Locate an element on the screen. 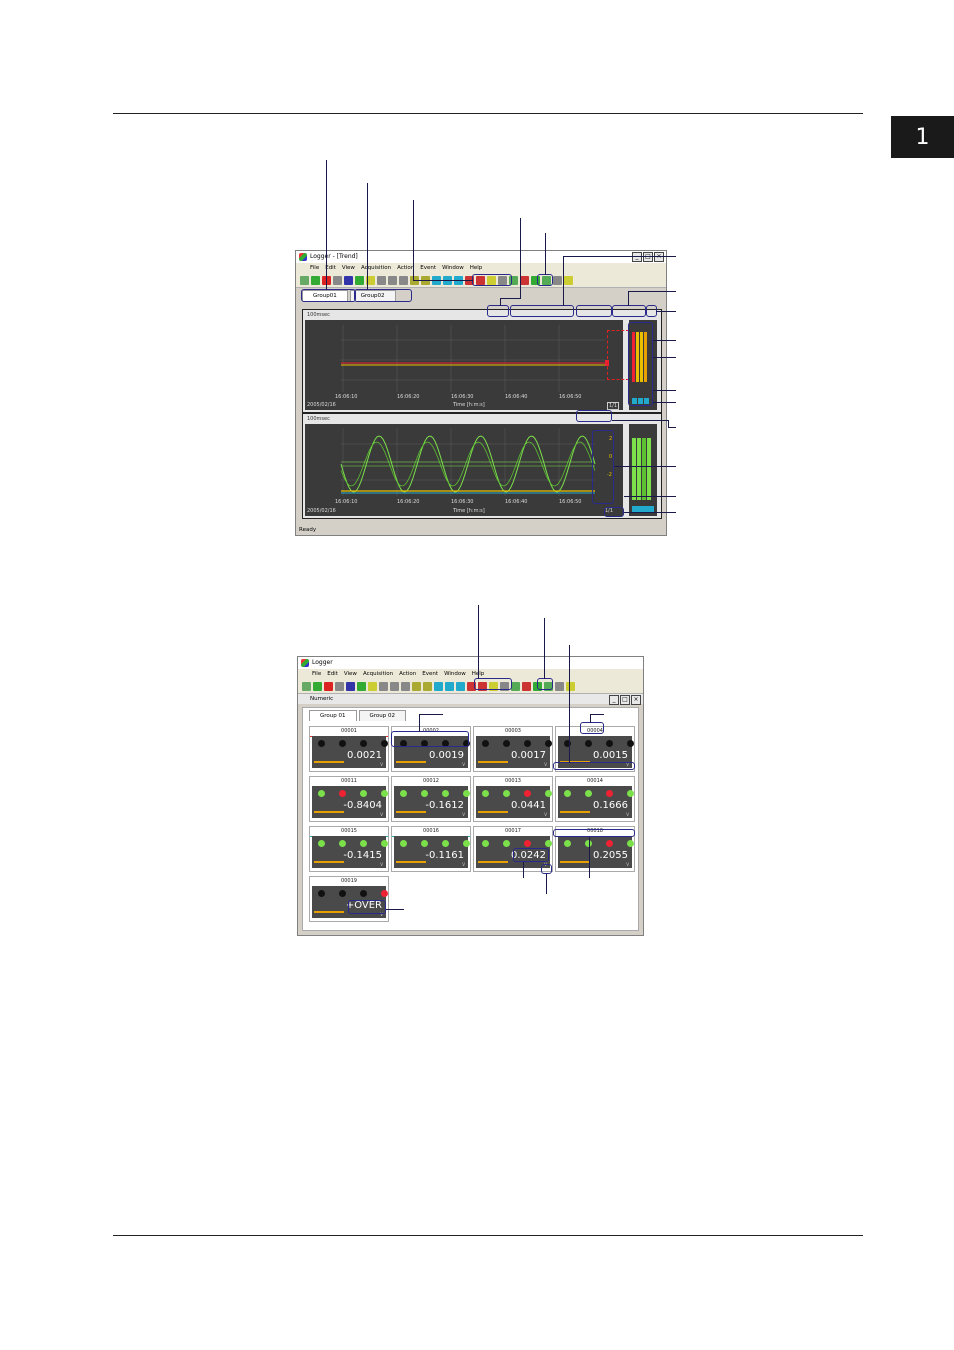 The width and height of the screenshot is (954, 1350). tick-label: 16:06:40 is located at coordinates (516, 397).